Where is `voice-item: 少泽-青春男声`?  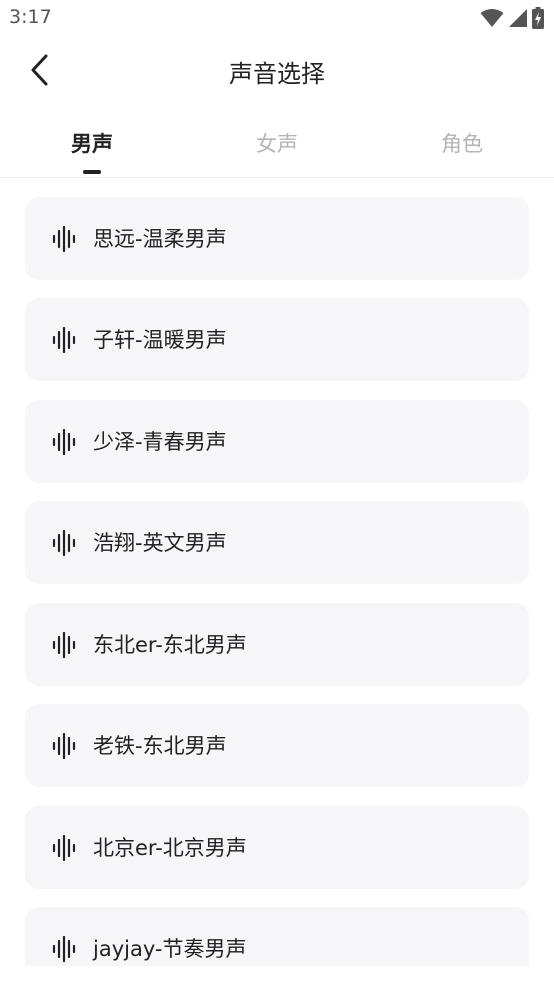
voice-item: 少泽-青春男声 is located at coordinates (277, 441).